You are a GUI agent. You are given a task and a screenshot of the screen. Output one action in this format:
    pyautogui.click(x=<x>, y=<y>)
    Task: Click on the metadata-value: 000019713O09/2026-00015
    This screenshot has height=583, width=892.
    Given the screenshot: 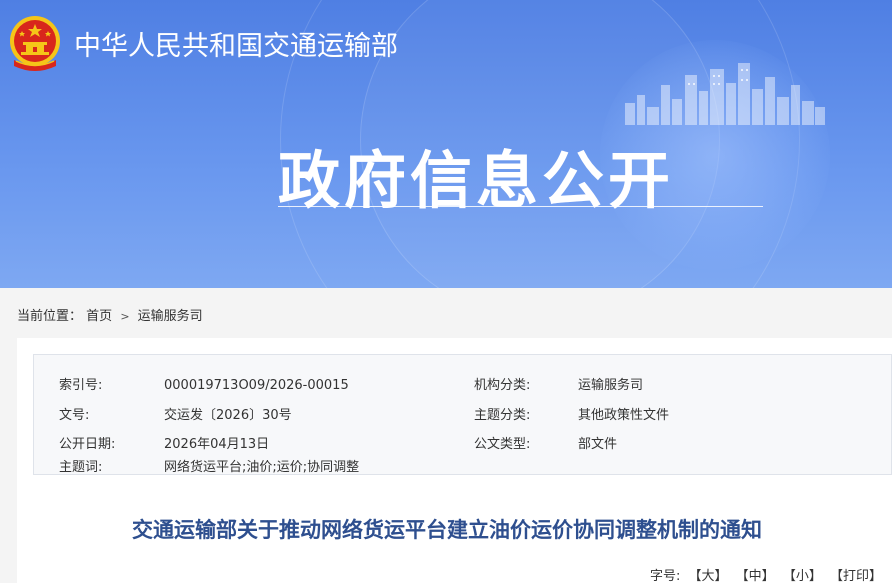 What is the action you would take?
    pyautogui.click(x=256, y=385)
    